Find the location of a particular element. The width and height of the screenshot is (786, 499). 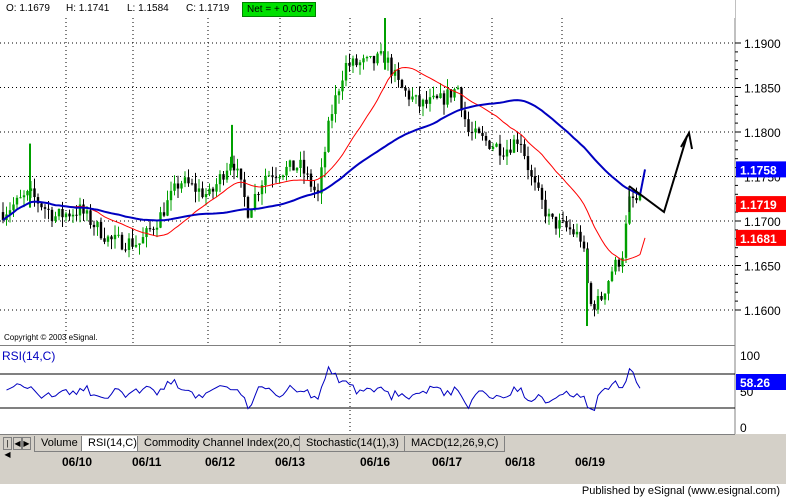

footer-bar: Published by eSignal (www.esignal.com) is located at coordinates (393, 491).